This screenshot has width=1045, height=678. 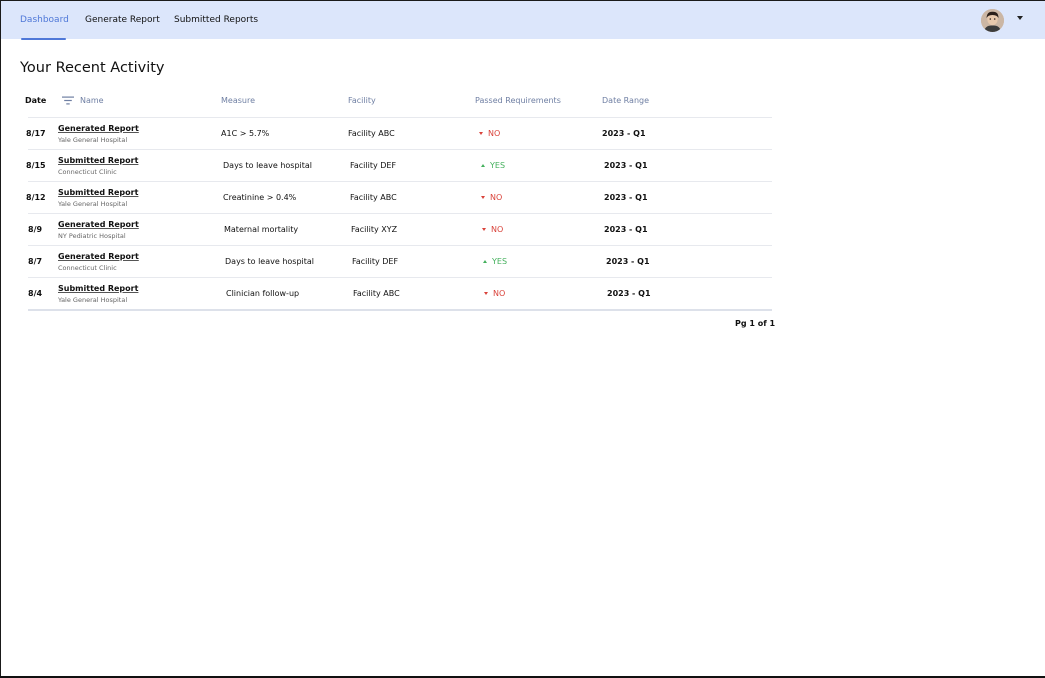 What do you see at coordinates (44, 20) in the screenshot?
I see `tab-dashboard: Dashboard` at bounding box center [44, 20].